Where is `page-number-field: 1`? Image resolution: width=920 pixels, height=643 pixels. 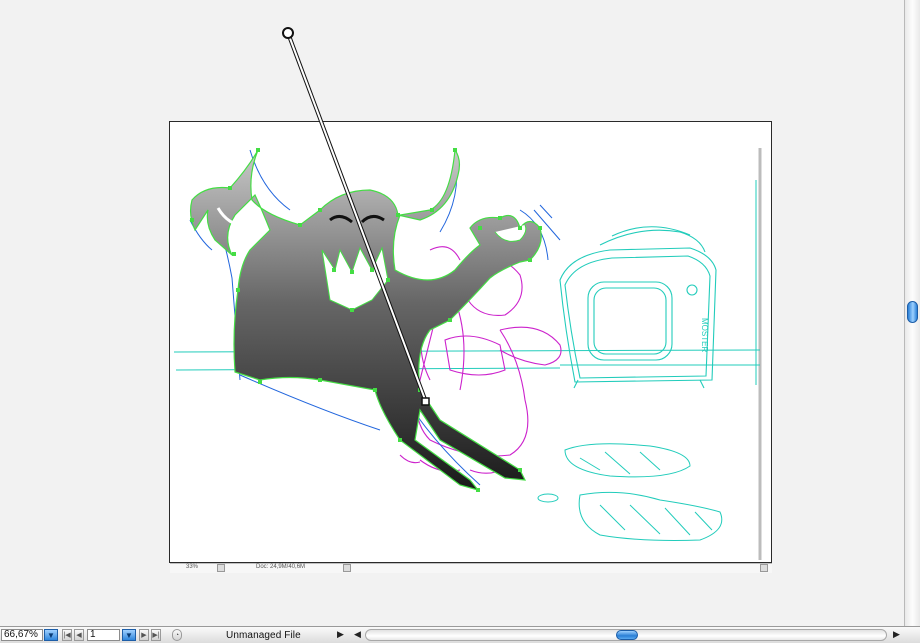 page-number-field: 1 is located at coordinates (103, 635).